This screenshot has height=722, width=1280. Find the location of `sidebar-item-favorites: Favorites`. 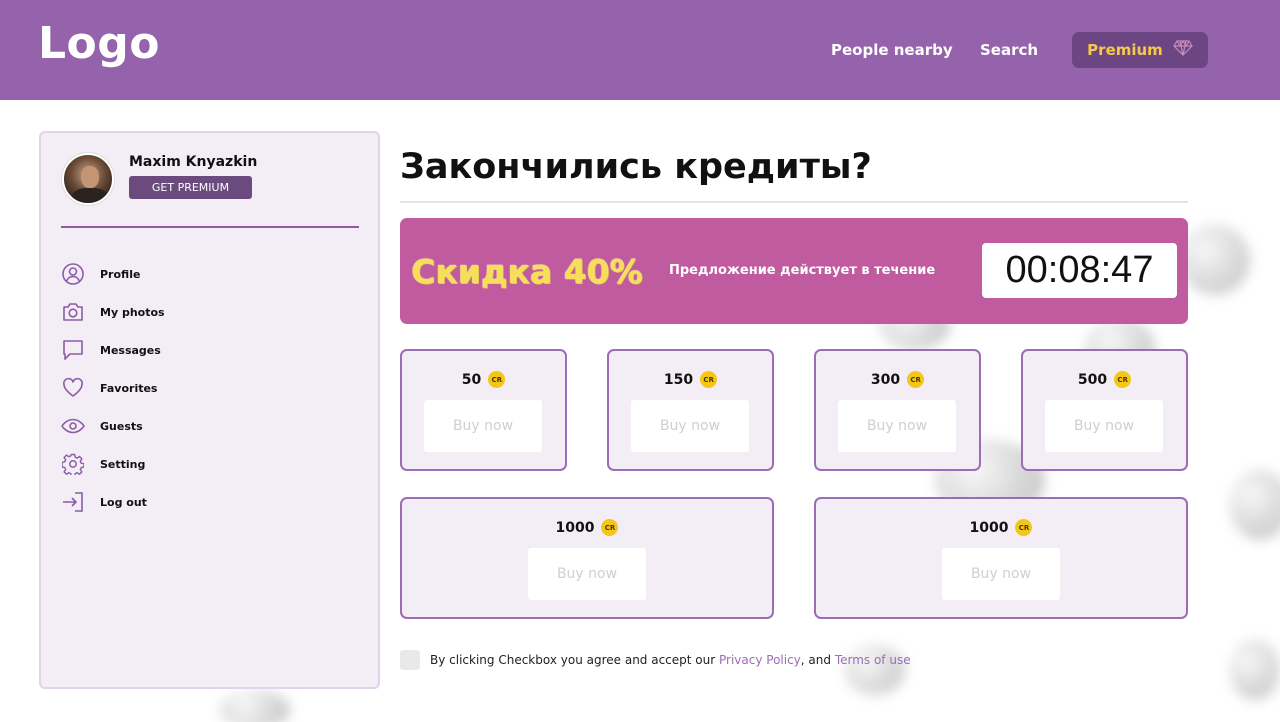

sidebar-item-favorites: Favorites is located at coordinates (211, 388).